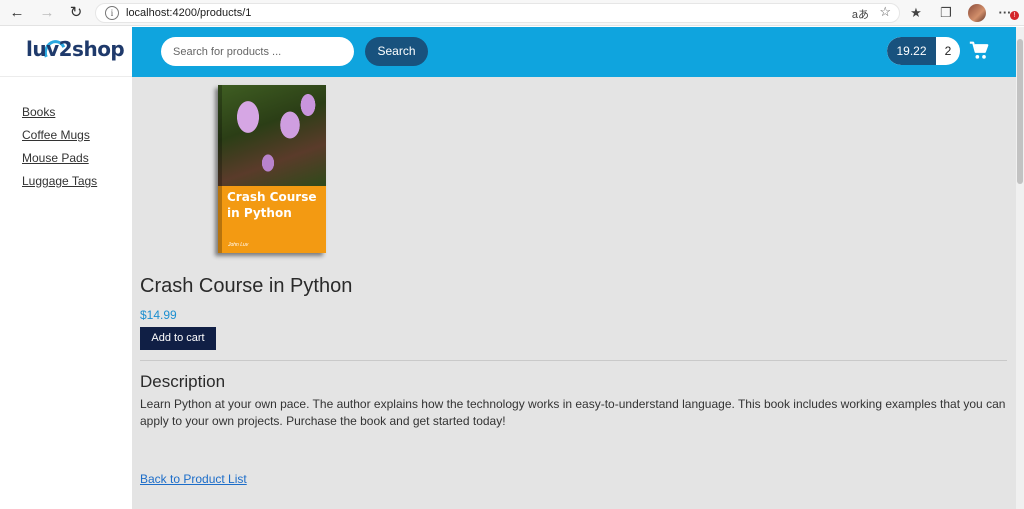 The height and width of the screenshot is (509, 1024). I want to click on add-to-cart-button: Add to cart, so click(178, 338).